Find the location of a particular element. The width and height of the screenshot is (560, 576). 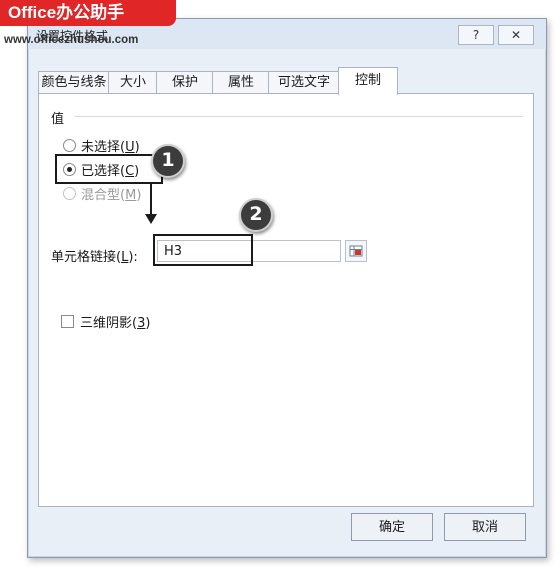

tab-size: 大小 is located at coordinates (133, 82).